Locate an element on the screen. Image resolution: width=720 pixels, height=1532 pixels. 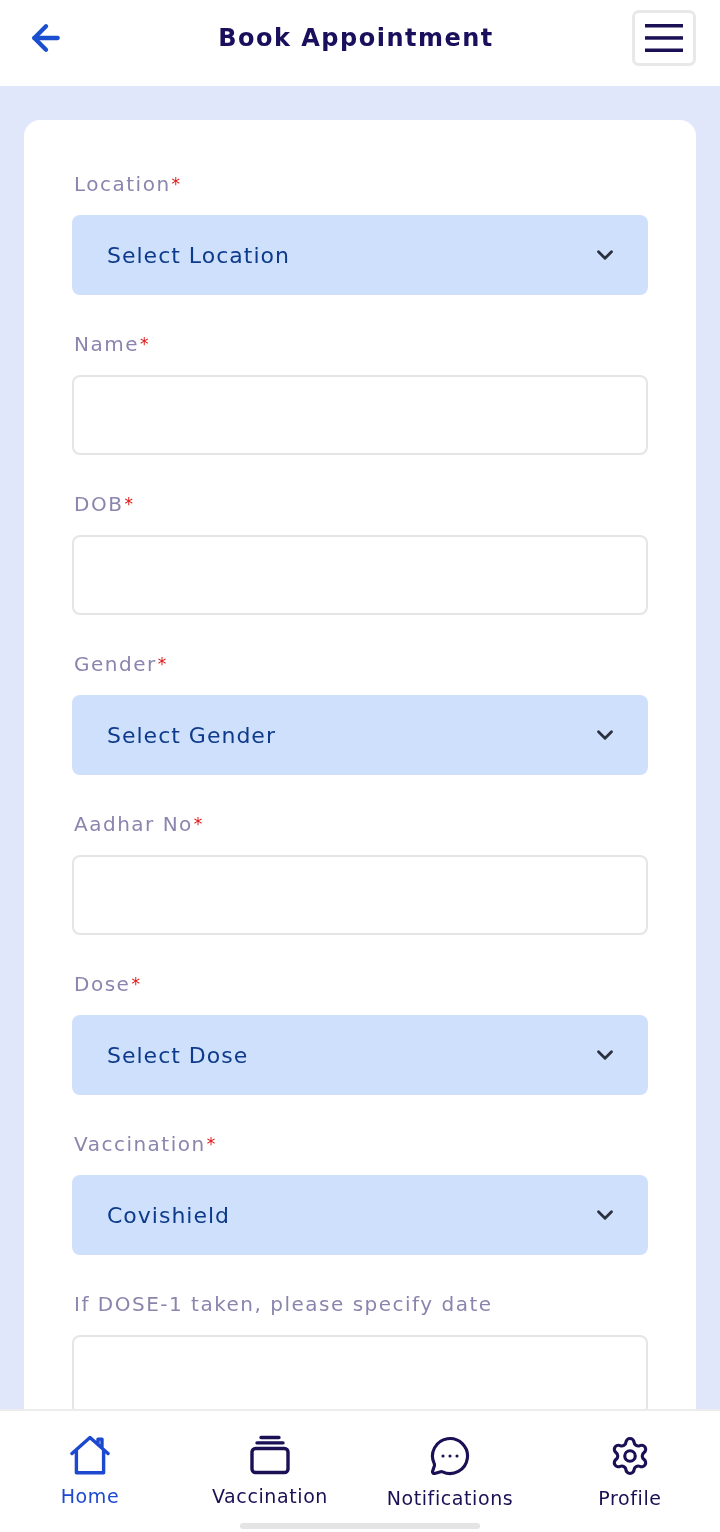
dropdown-select: Select Gender is located at coordinates (360, 735).